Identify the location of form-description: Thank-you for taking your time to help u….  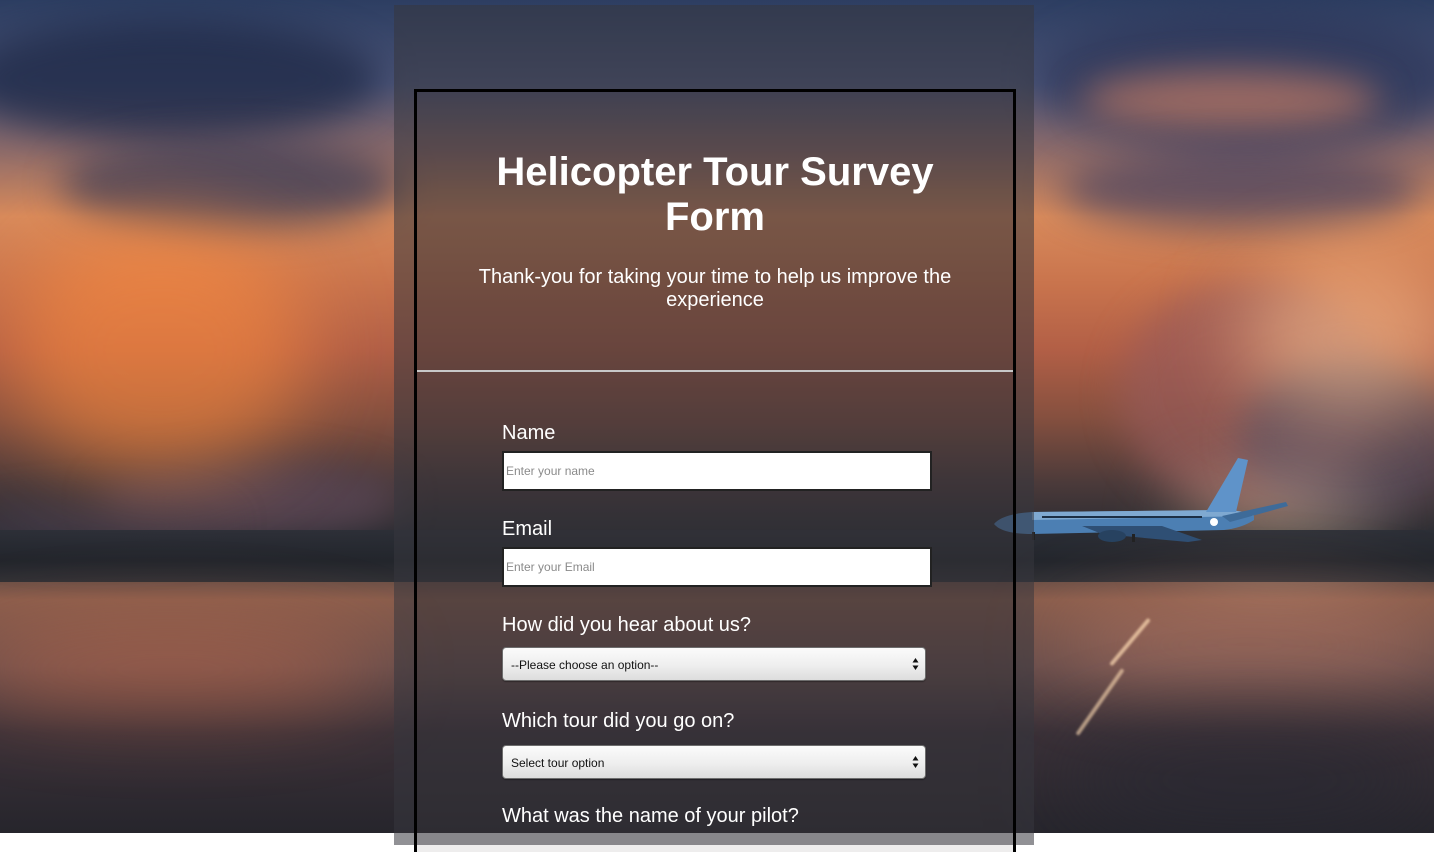
(715, 288).